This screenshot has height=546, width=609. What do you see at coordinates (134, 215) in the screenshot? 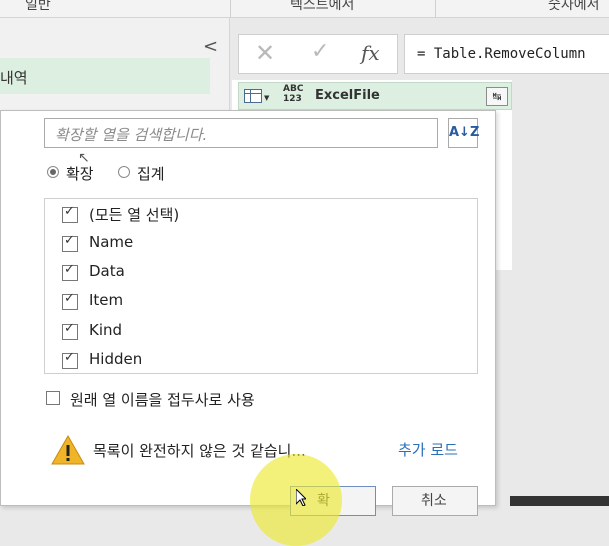
I see `checkbox-label: (모든 열 선택)` at bounding box center [134, 215].